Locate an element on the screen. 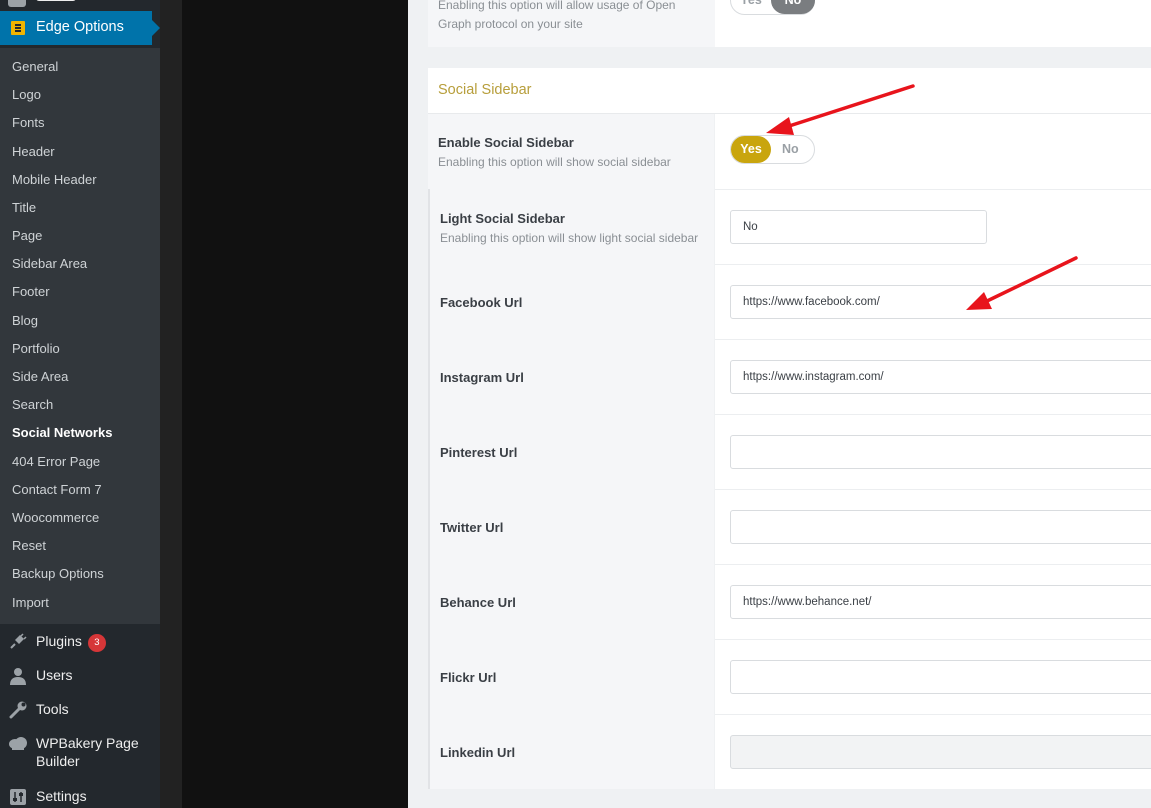 The height and width of the screenshot is (808, 1151). users-icon is located at coordinates (18, 676).